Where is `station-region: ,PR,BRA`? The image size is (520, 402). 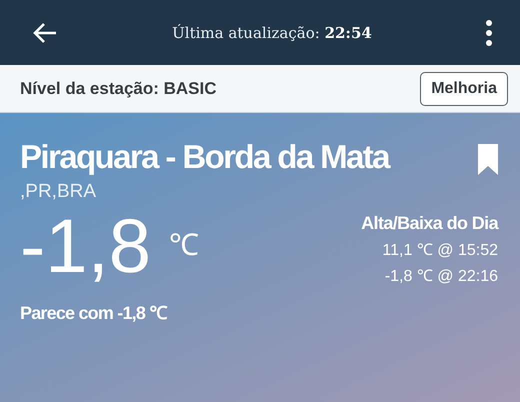
station-region: ,PR,BRA is located at coordinates (59, 192).